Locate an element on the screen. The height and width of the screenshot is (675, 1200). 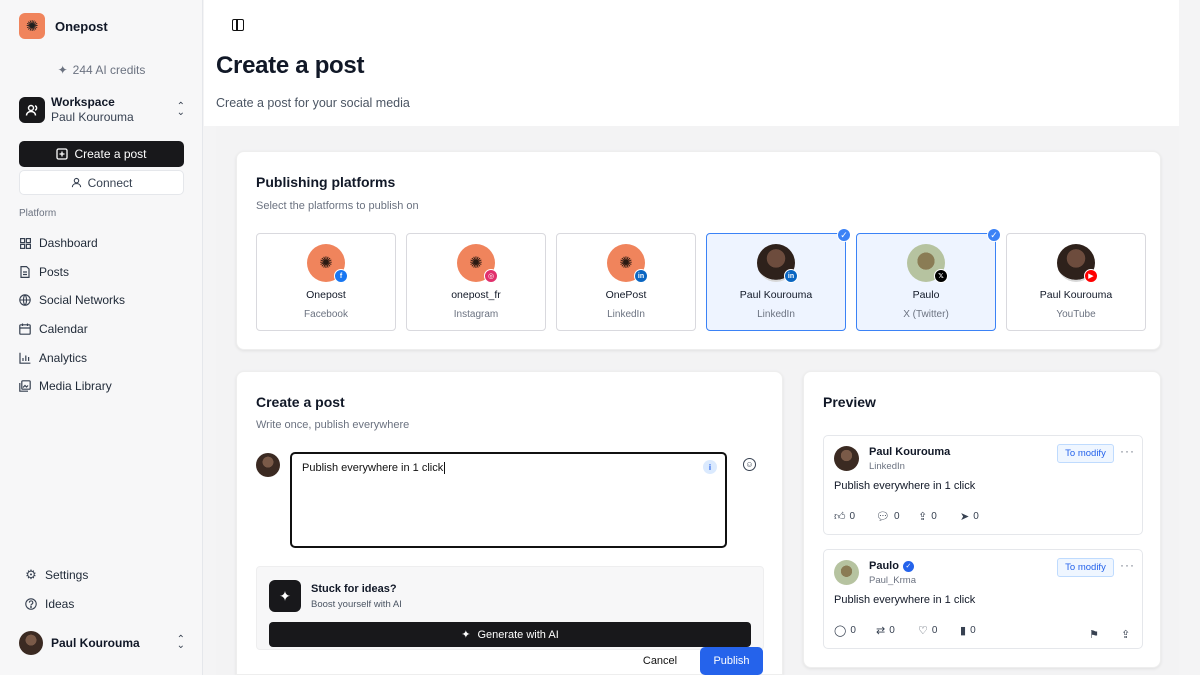
topbar is located at coordinates (691, 25).